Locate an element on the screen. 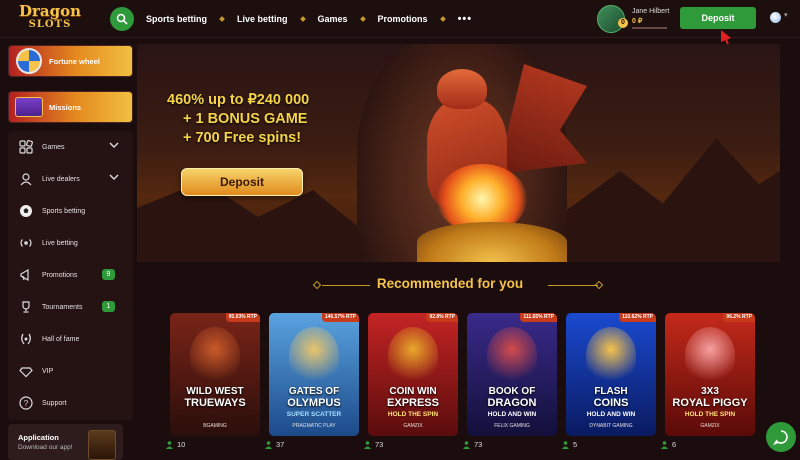 The height and width of the screenshot is (460, 800). game-title-line1: GATES OF is located at coordinates (314, 391).